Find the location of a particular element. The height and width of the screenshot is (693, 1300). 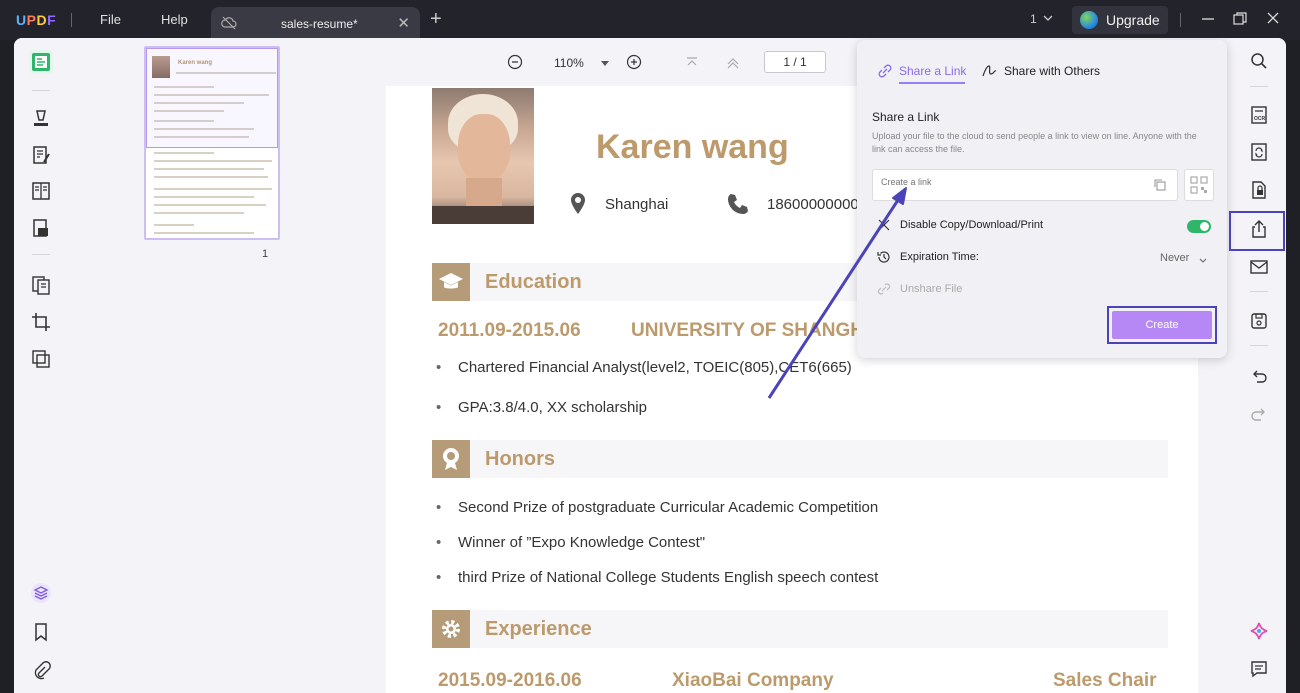

menu-file: File is located at coordinates (110, 19).